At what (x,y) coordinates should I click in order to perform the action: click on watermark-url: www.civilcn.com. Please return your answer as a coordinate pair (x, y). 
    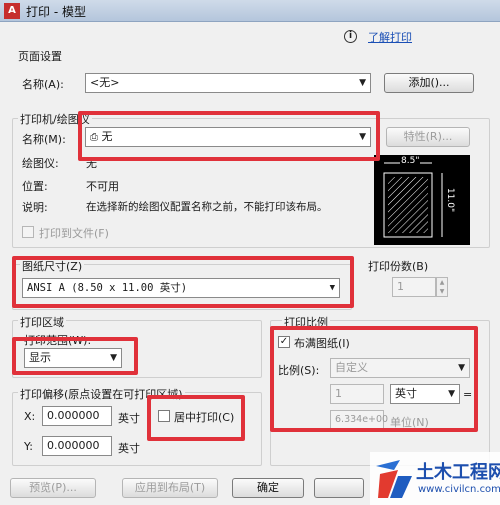
    Looking at the image, I should click on (459, 489).